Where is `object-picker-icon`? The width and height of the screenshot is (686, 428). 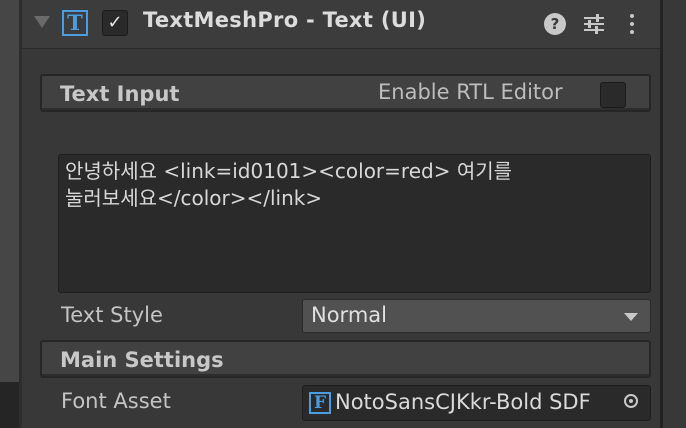
object-picker-icon is located at coordinates (633, 403).